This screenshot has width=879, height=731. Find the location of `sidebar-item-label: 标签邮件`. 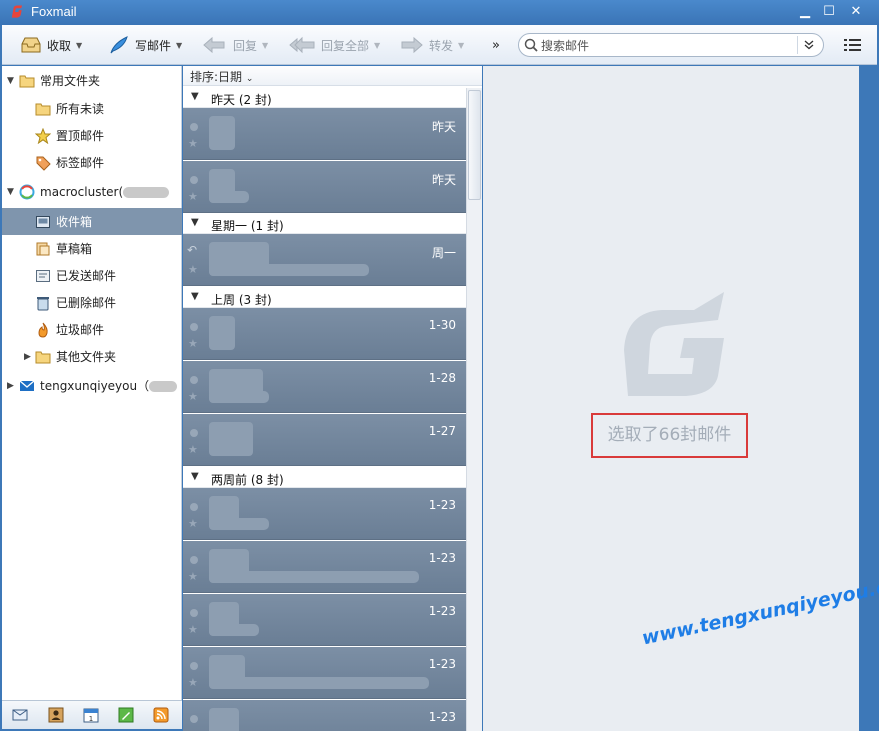

sidebar-item-label: 标签邮件 is located at coordinates (80, 163).